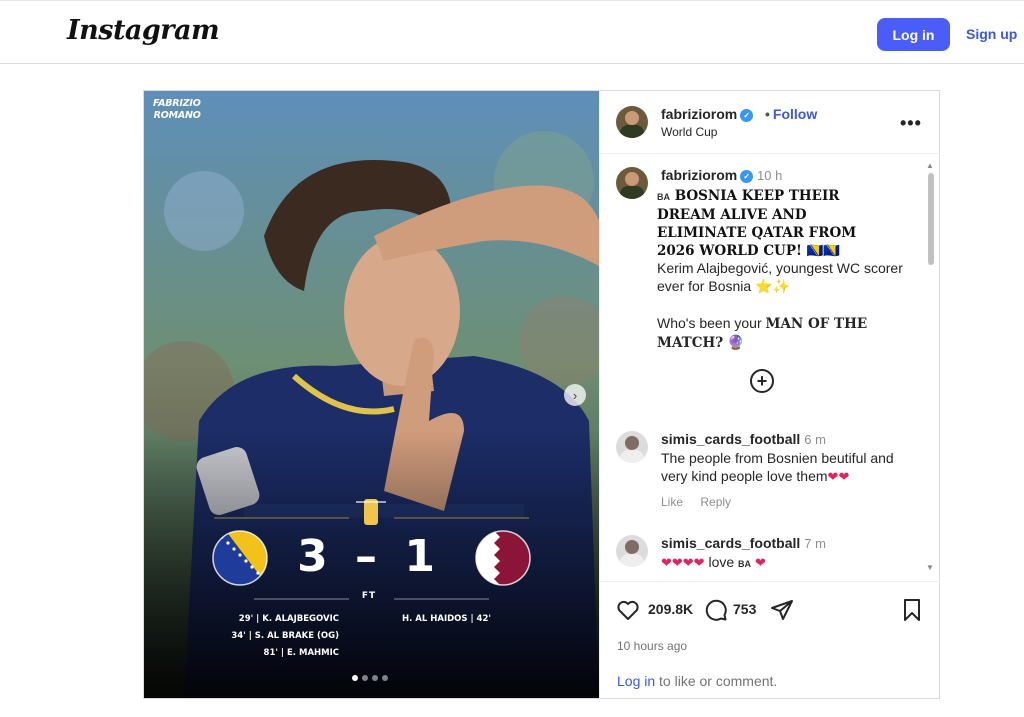  What do you see at coordinates (628, 610) in the screenshot?
I see `like-heart-icon` at bounding box center [628, 610].